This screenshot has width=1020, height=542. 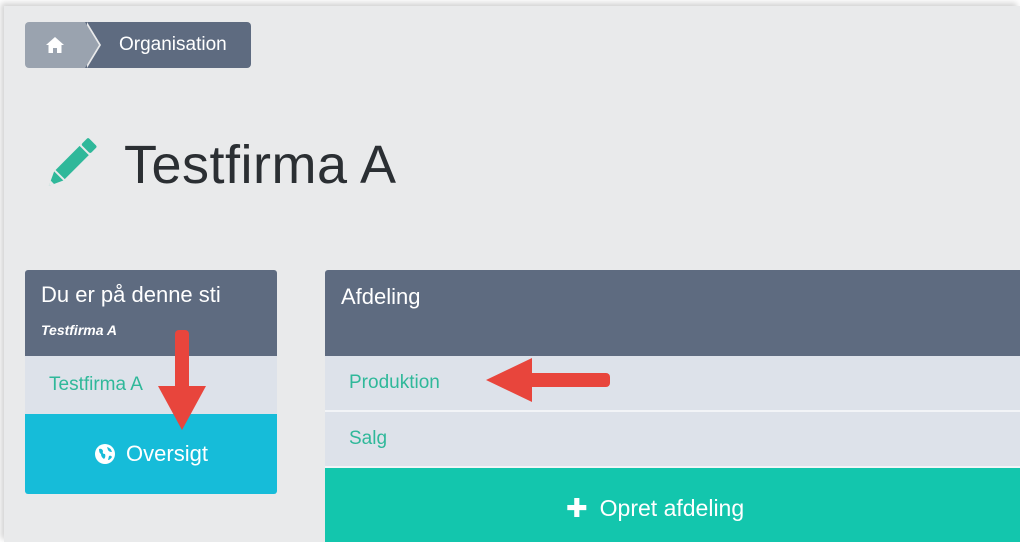 What do you see at coordinates (672, 313) in the screenshot?
I see `department-panel-heading: Afdeling` at bounding box center [672, 313].